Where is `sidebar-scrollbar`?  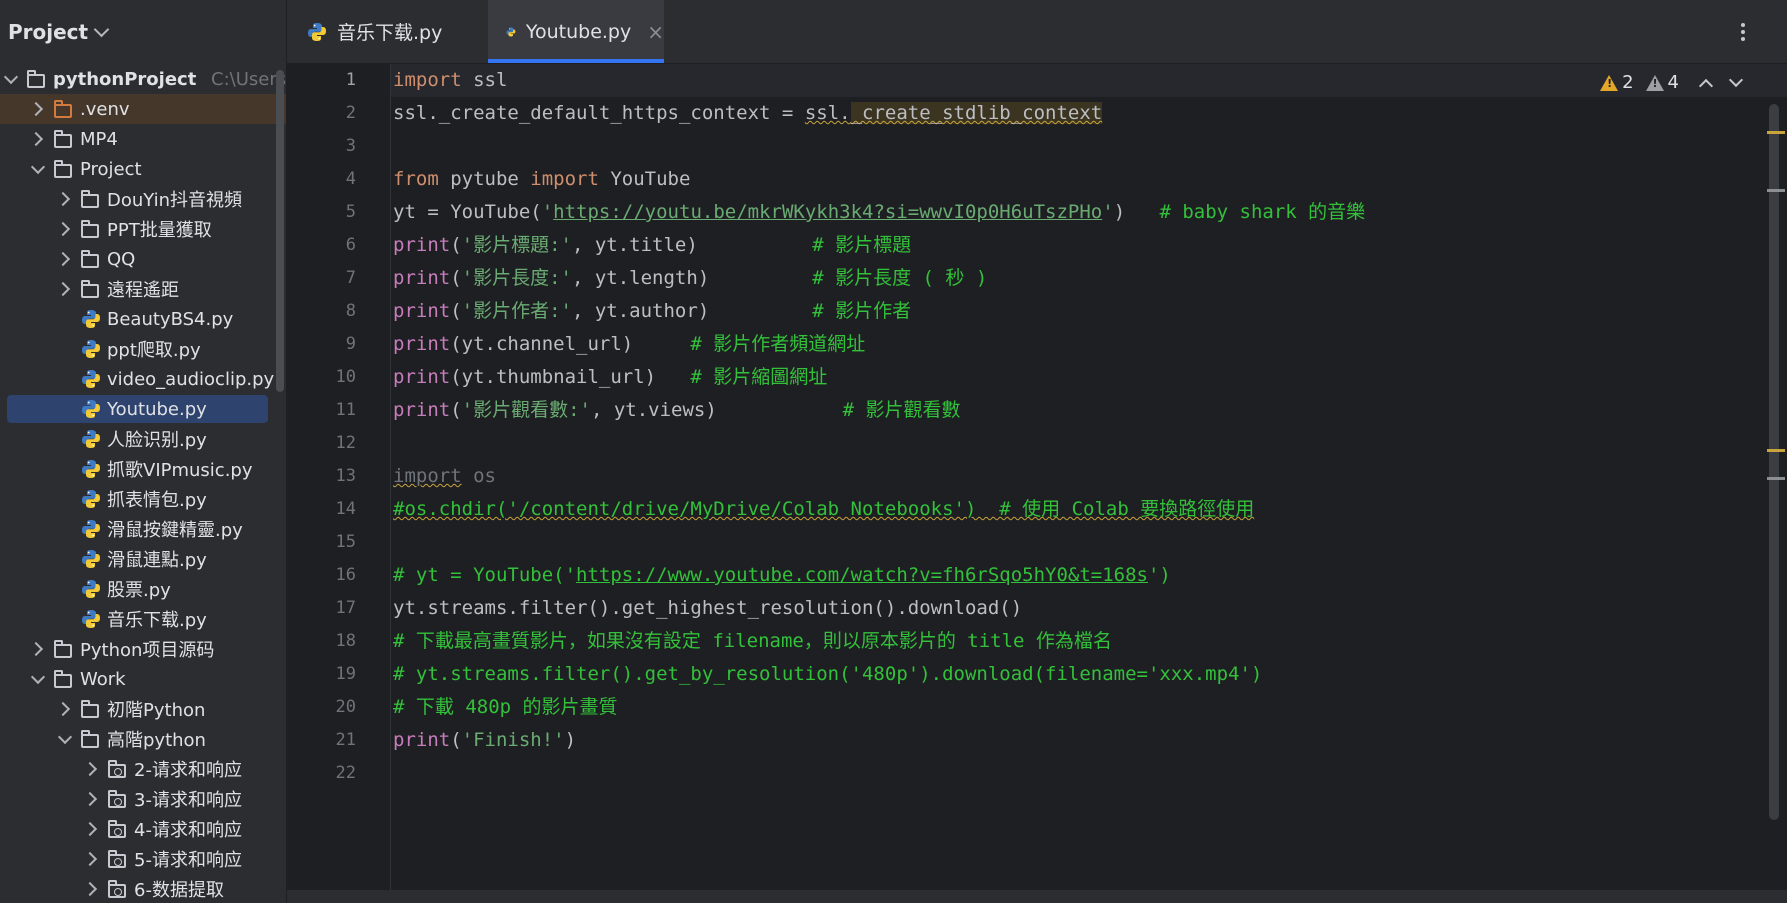 sidebar-scrollbar is located at coordinates (280, 231).